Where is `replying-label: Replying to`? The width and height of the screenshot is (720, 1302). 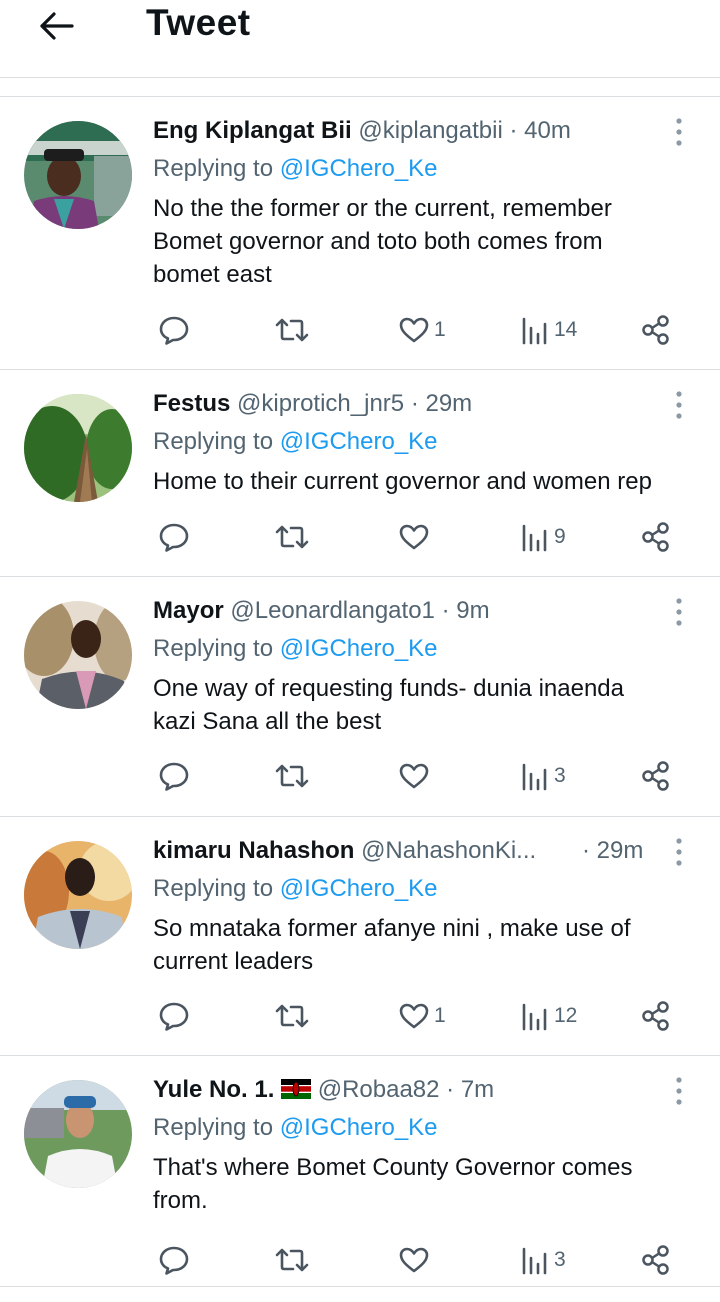
replying-label: Replying to is located at coordinates (213, 888).